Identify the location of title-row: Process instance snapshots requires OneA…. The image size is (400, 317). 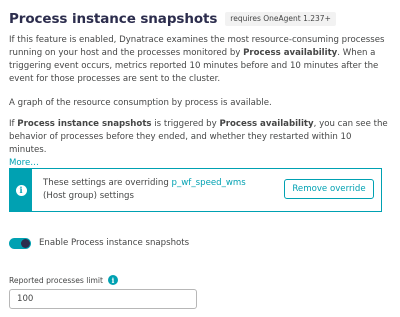
(172, 19).